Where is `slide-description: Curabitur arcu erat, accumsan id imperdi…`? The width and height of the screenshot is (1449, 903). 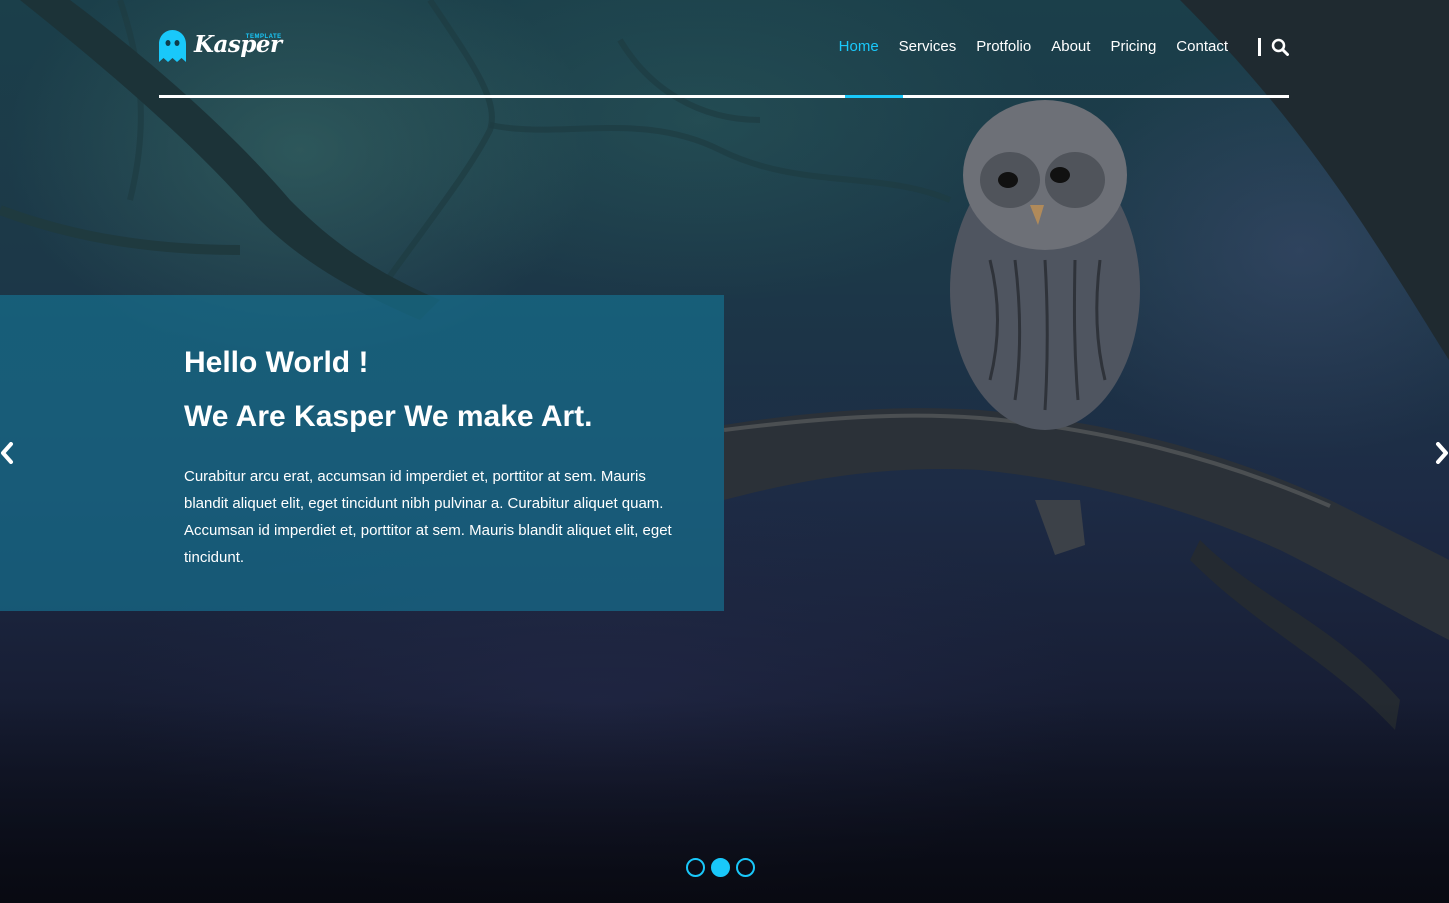 slide-description: Curabitur arcu erat, accumsan id imperdi… is located at coordinates (428, 517).